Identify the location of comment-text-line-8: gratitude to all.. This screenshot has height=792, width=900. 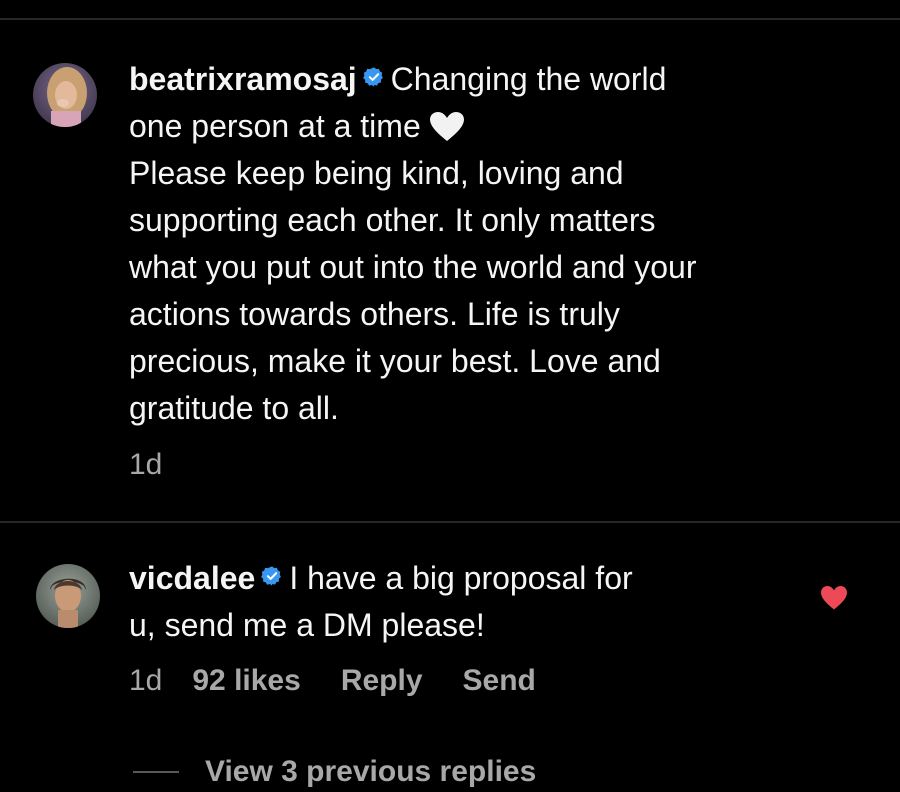
(234, 408).